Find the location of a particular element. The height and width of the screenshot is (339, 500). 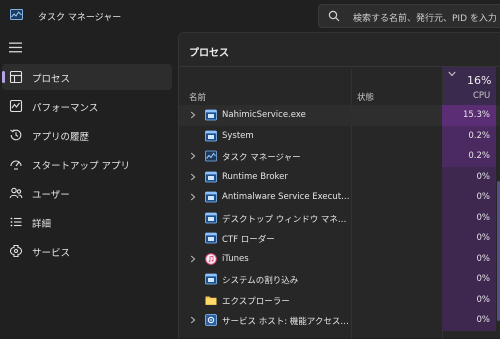

sidebar-item-details: 詳細 is located at coordinates (87, 222).